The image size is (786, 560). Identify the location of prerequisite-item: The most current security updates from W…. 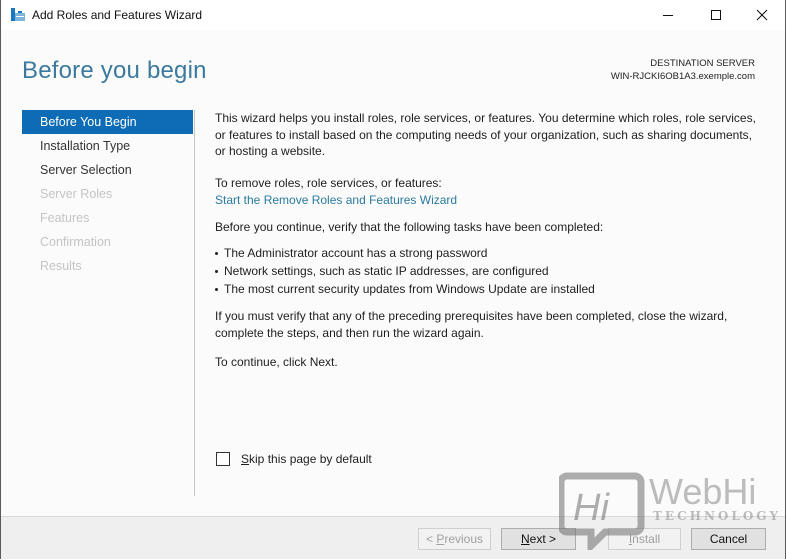
(405, 289).